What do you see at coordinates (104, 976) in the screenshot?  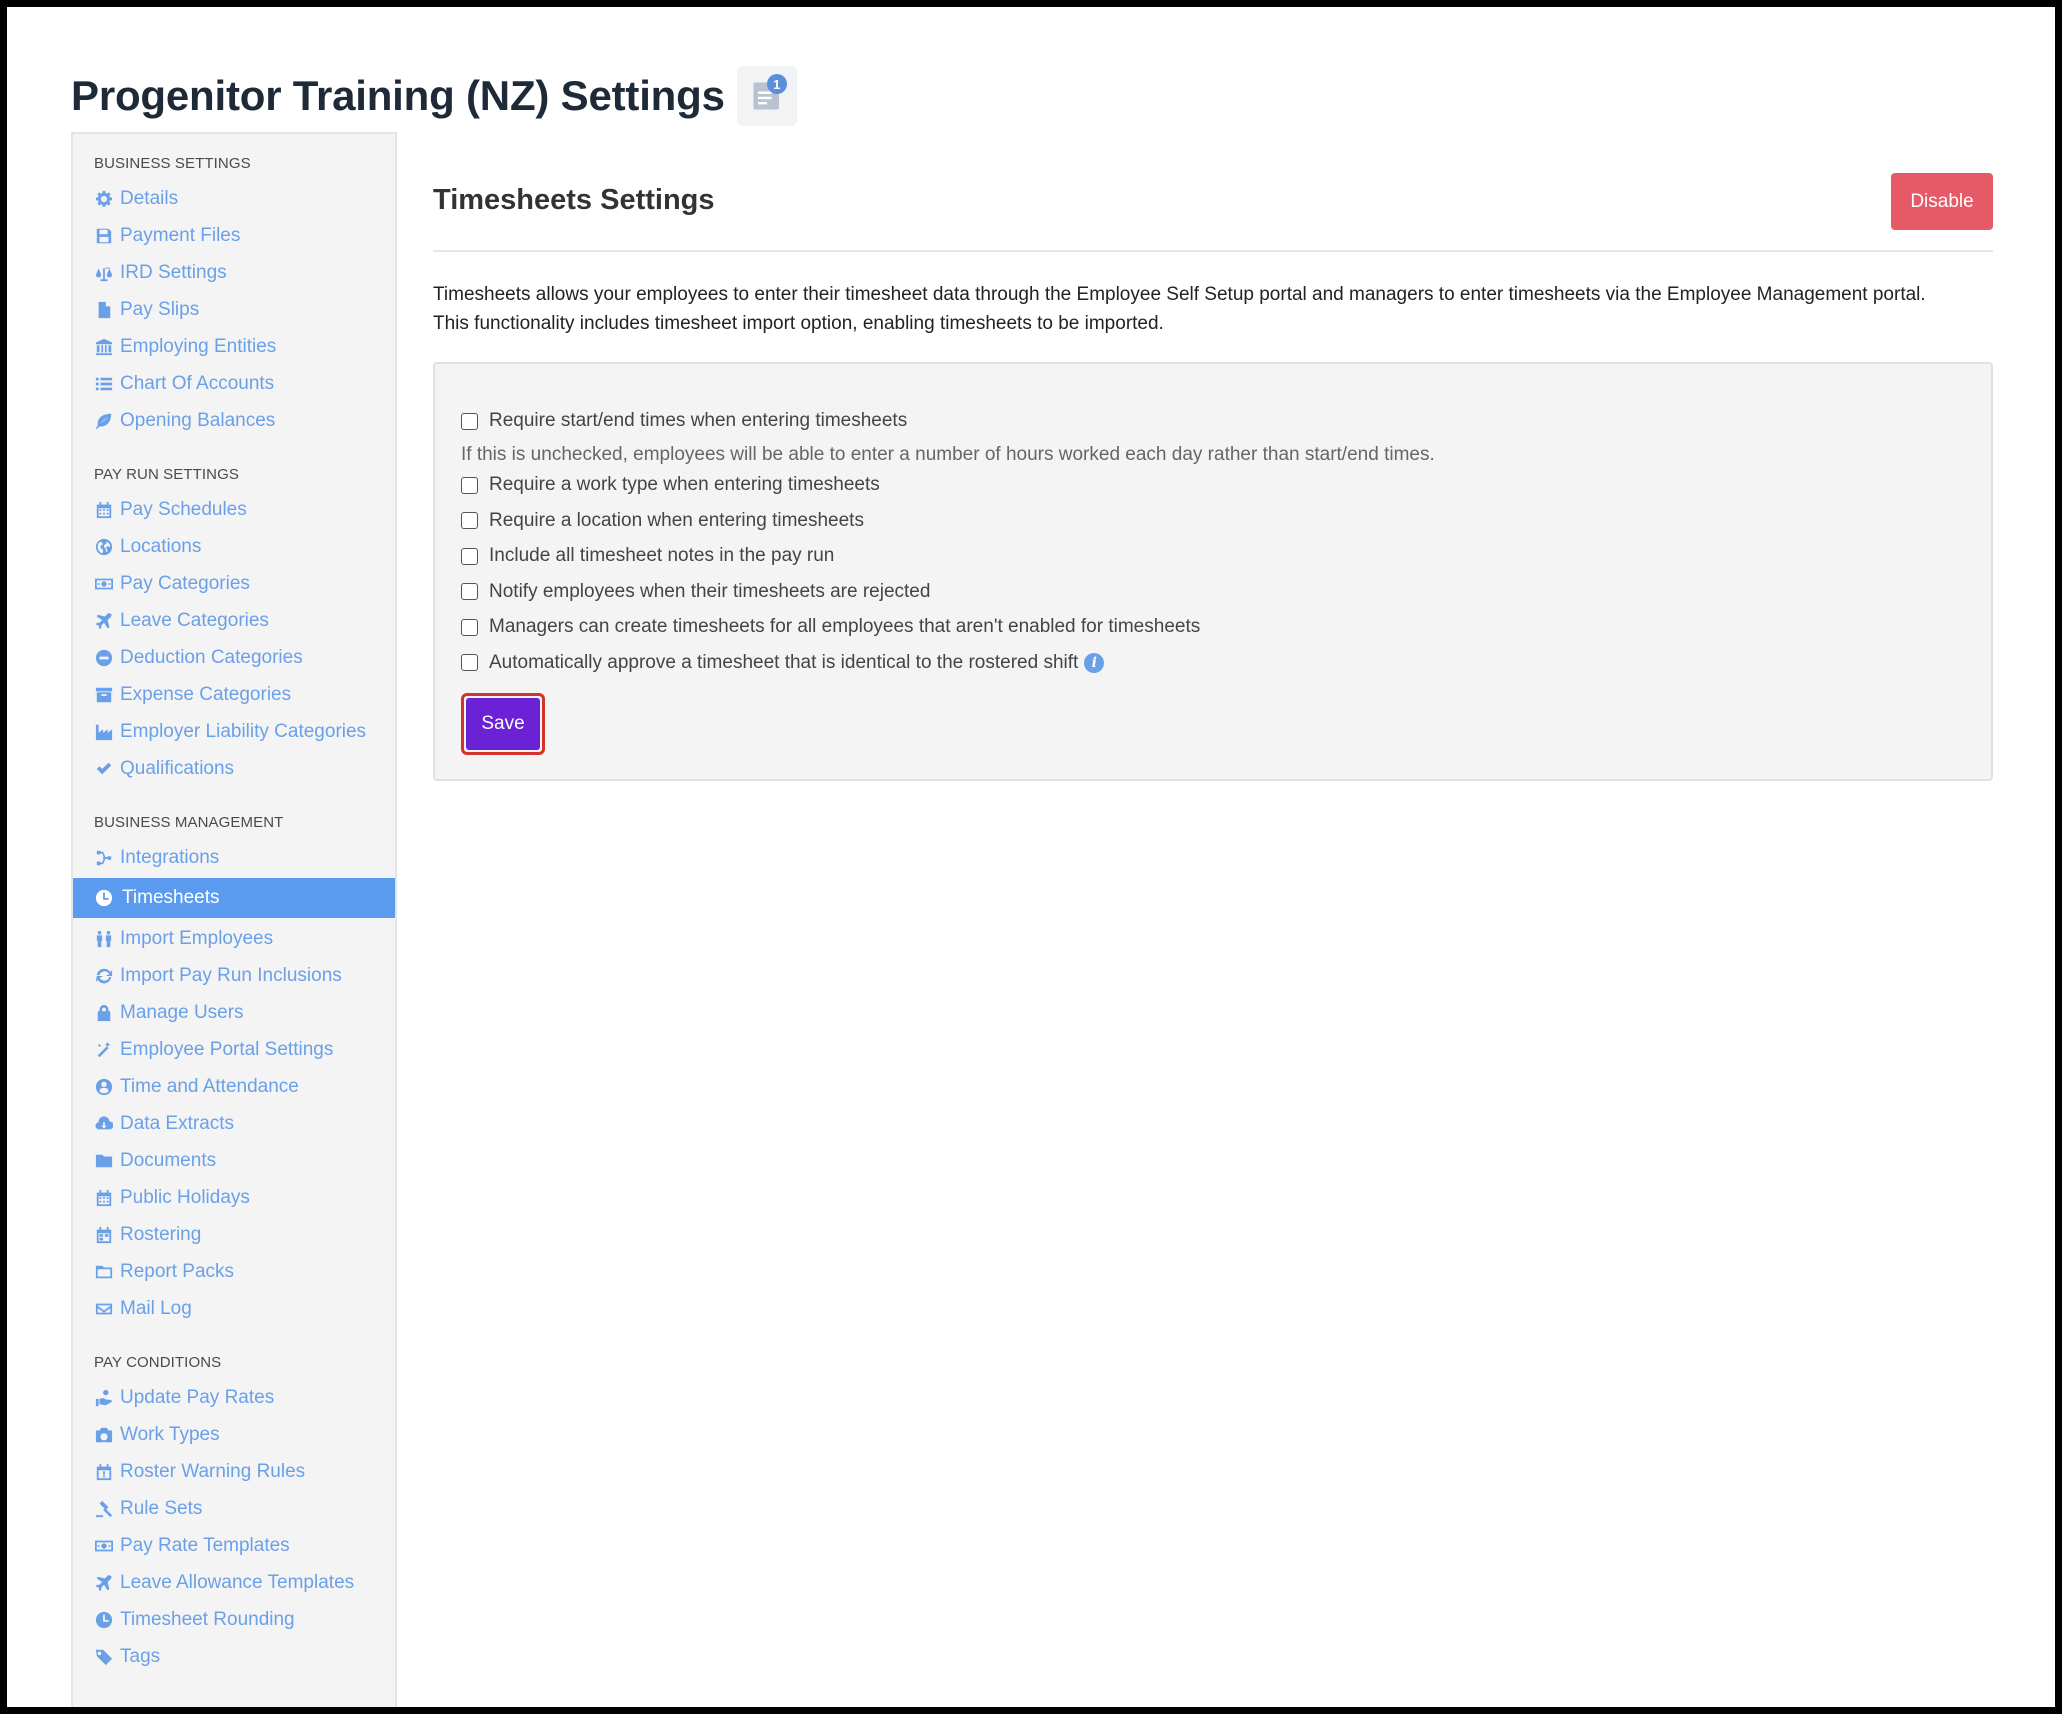 I see `refresh-icon` at bounding box center [104, 976].